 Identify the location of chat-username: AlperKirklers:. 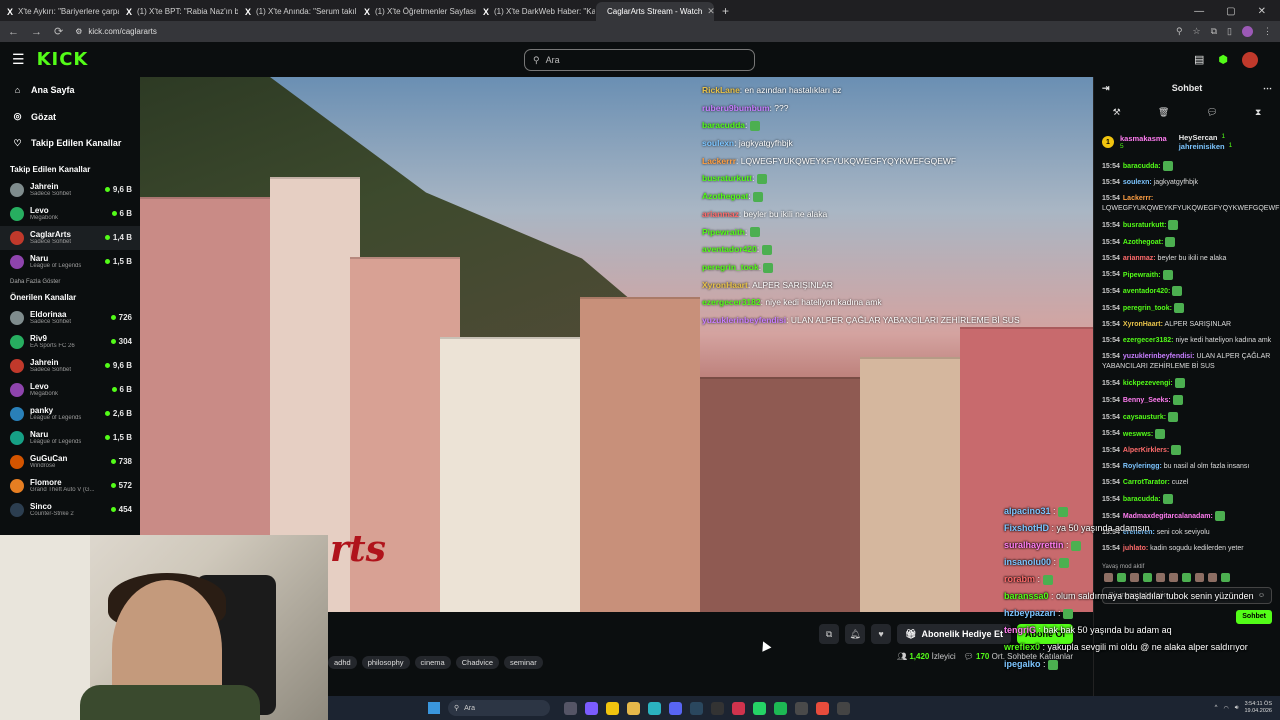
(1146, 450).